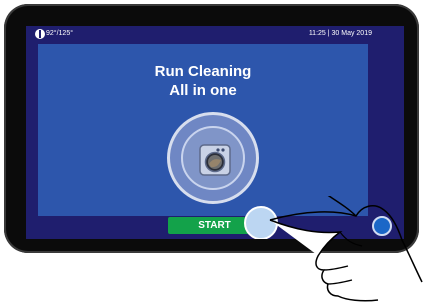  I want to click on program-selector-button, so click(213, 158).